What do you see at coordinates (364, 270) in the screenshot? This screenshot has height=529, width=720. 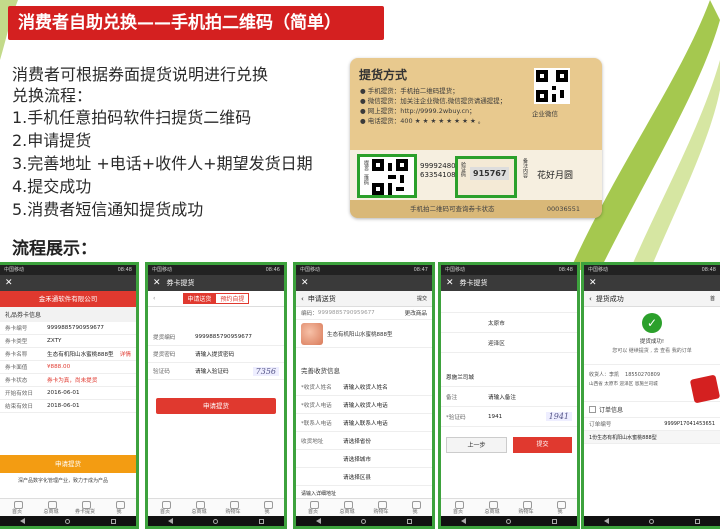 I see `status-bar: 中国移动 08:47` at bounding box center [364, 270].